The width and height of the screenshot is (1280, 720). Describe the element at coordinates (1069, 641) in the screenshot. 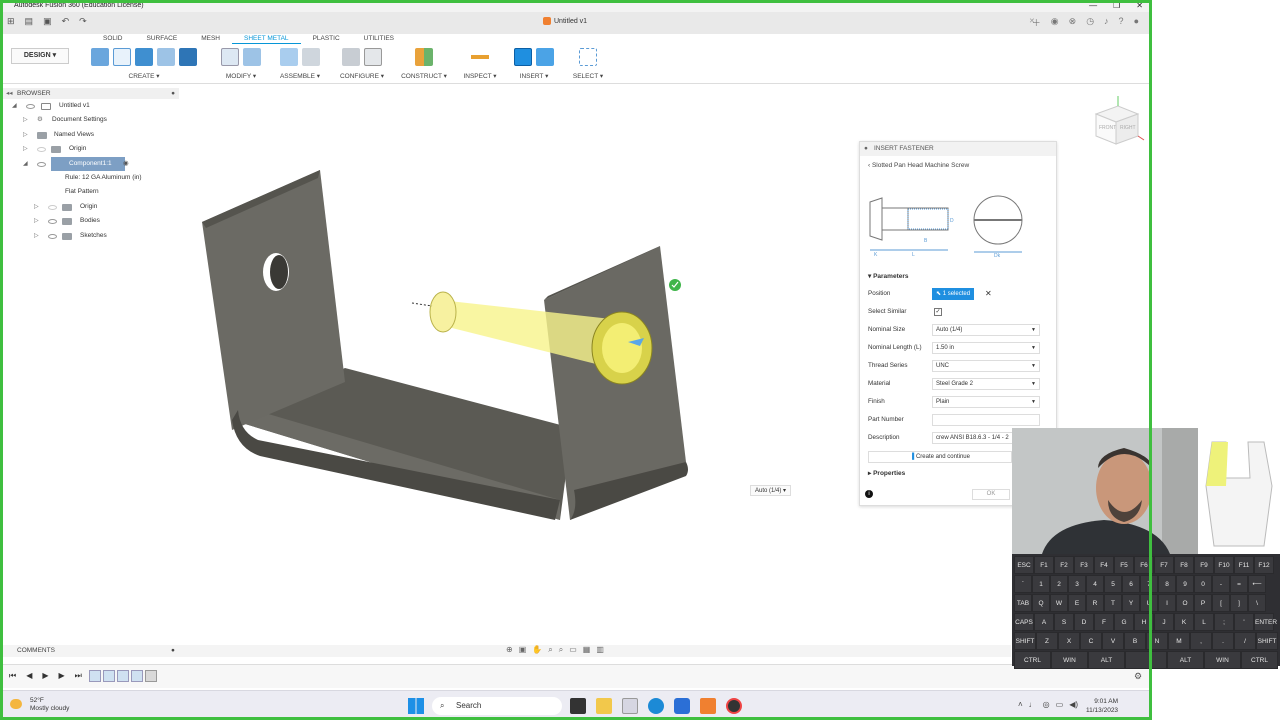

I see `key: X` at that location.